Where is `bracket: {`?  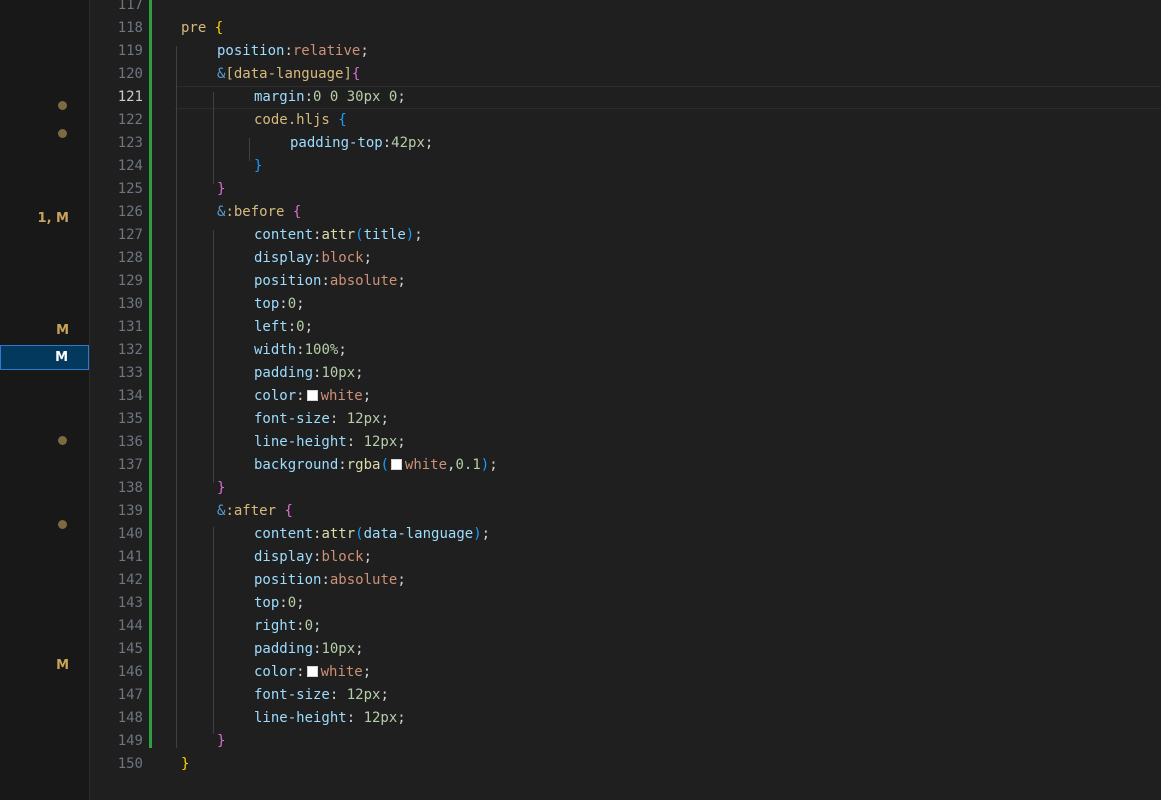
bracket: { is located at coordinates (297, 212).